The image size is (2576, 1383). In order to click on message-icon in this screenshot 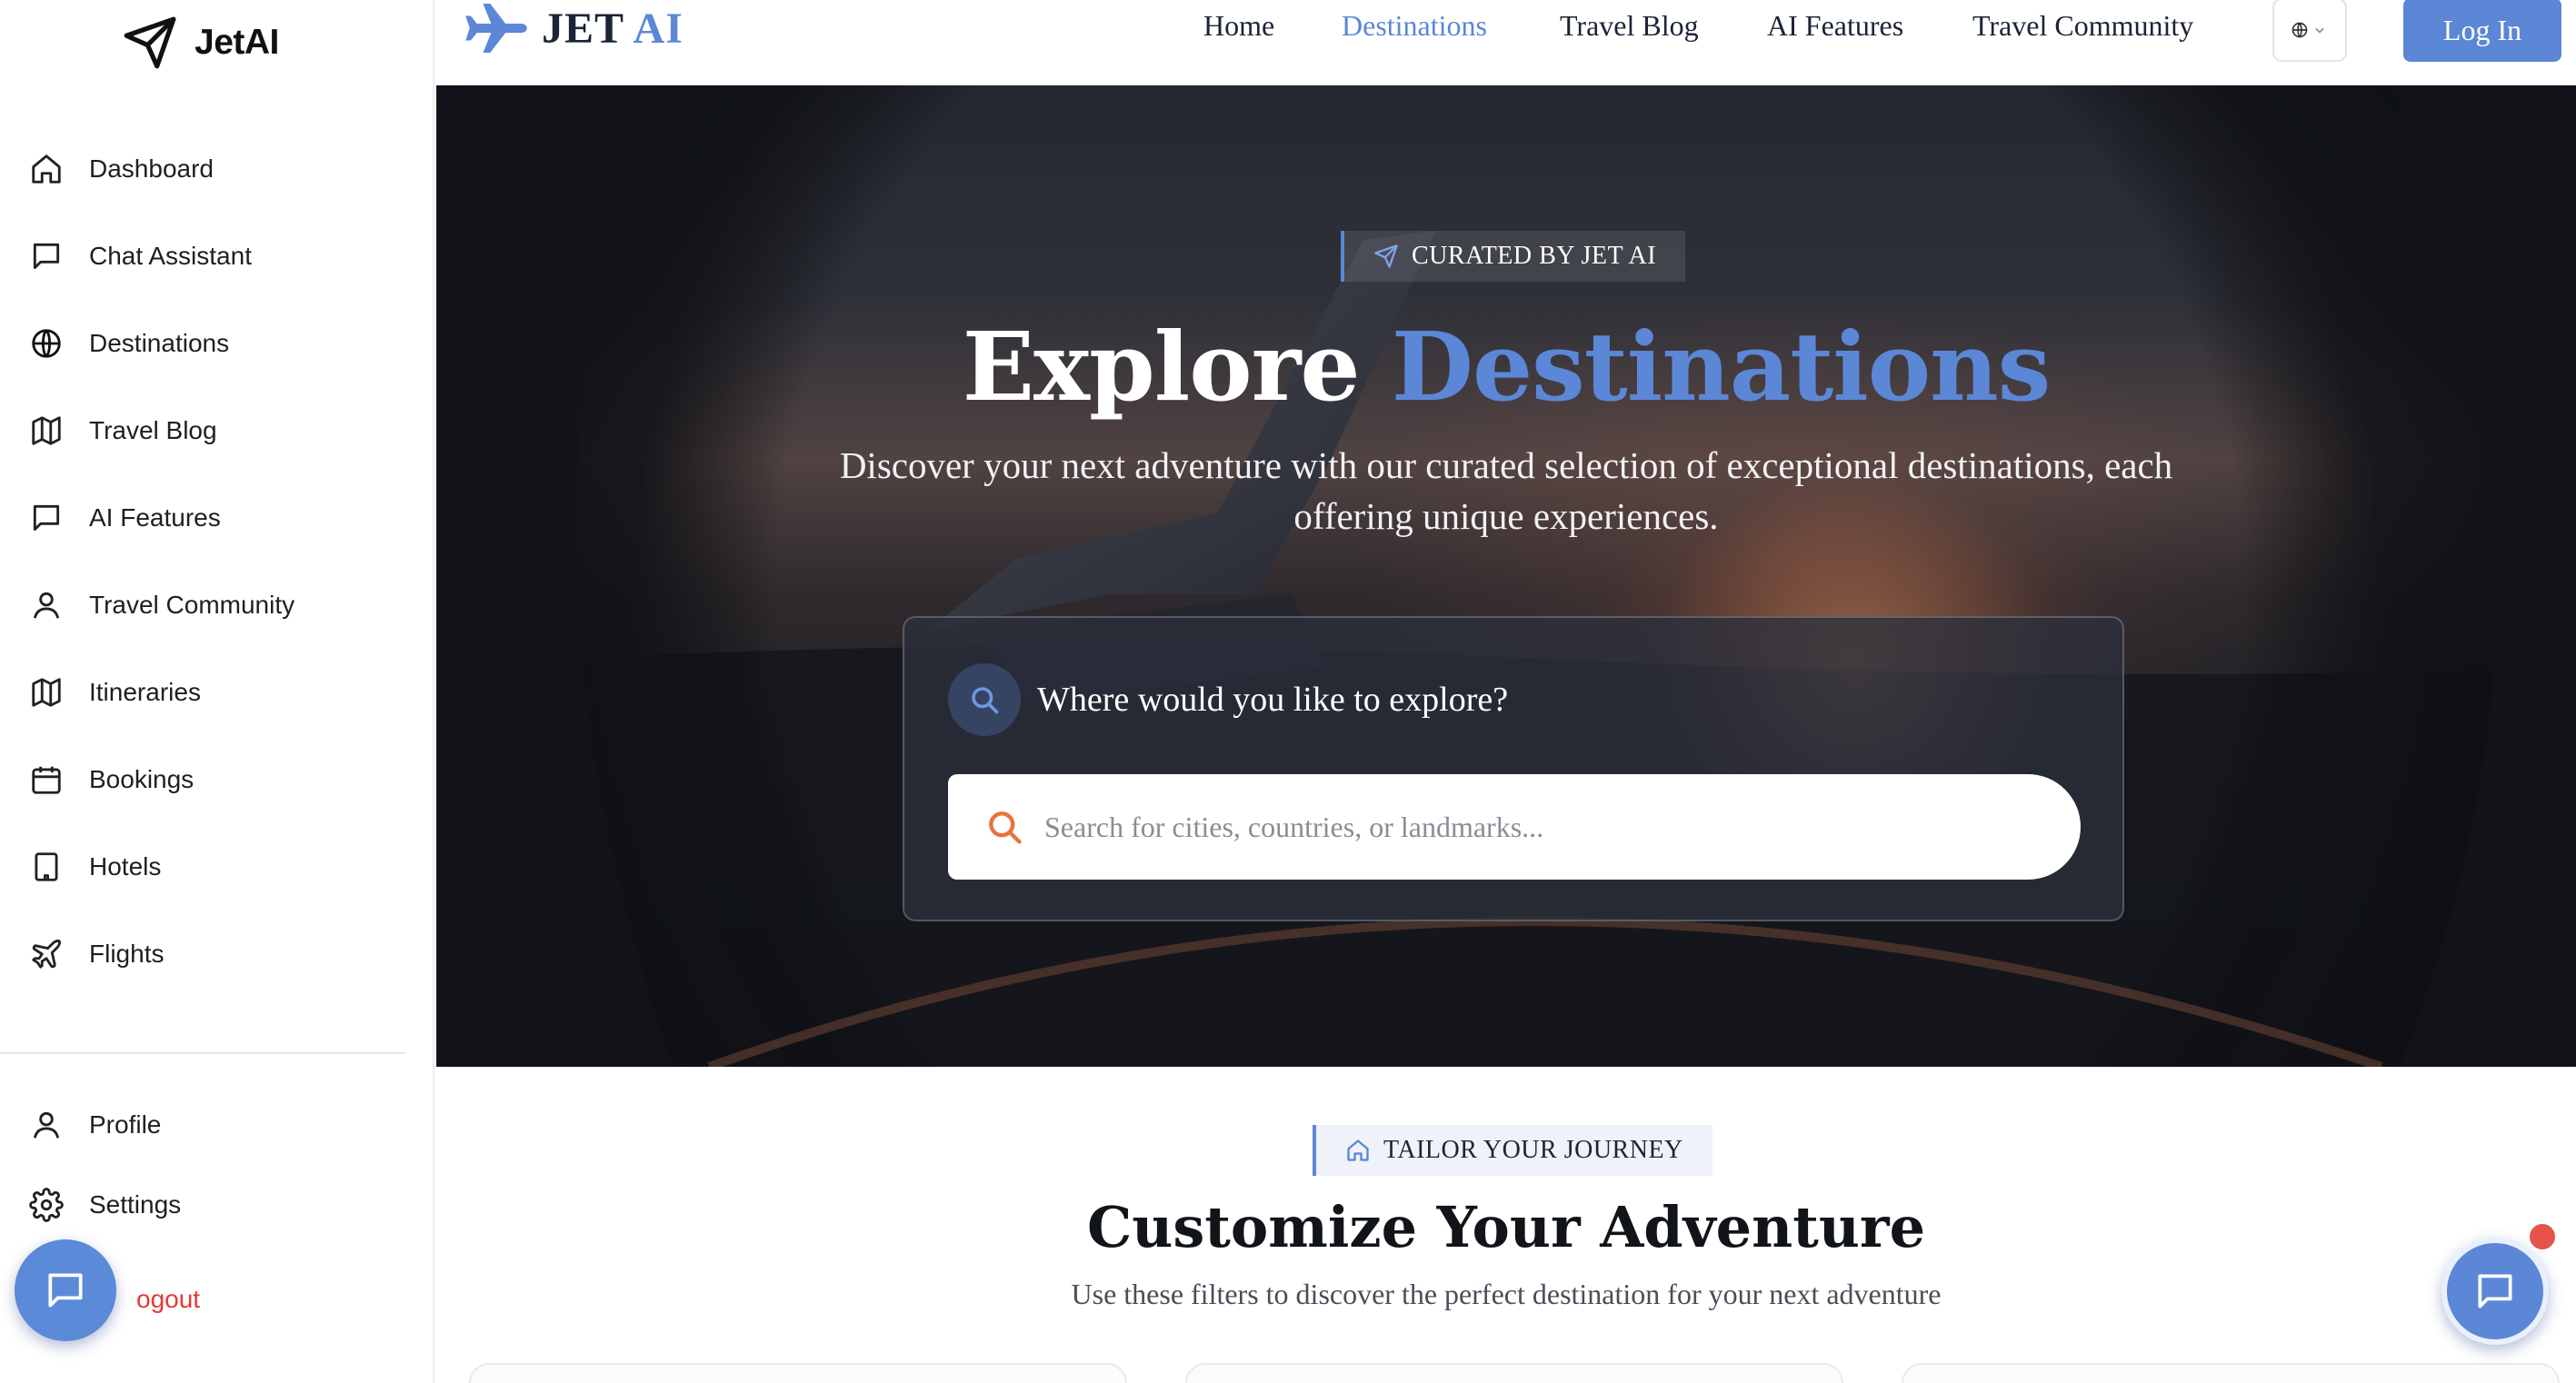, I will do `click(46, 518)`.